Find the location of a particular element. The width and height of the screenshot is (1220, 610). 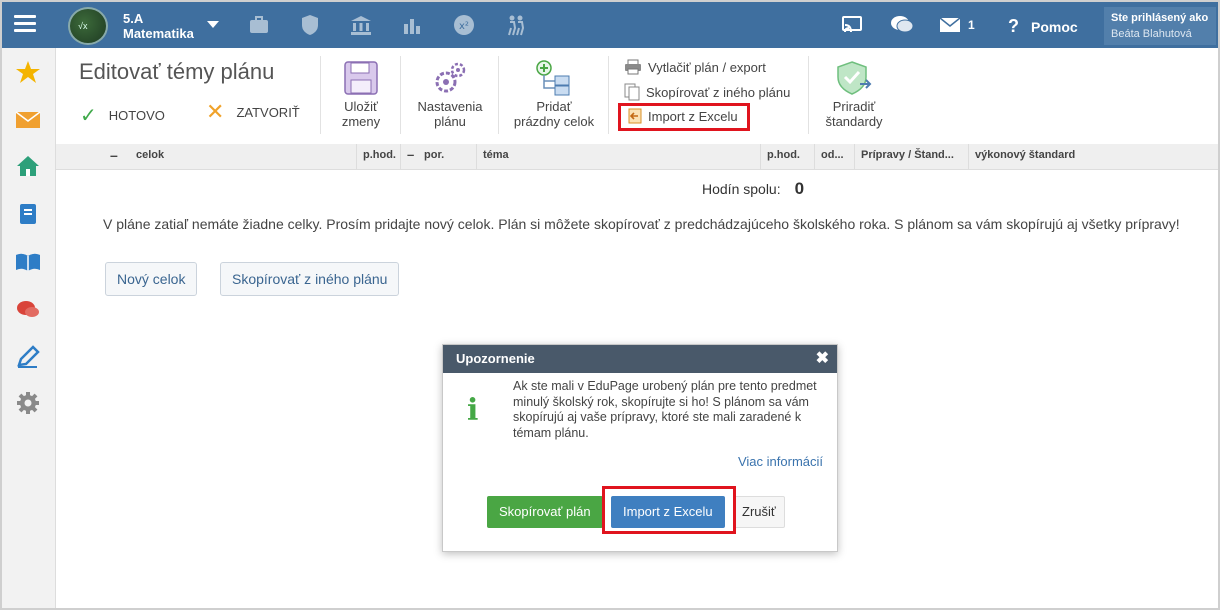

close-icon: ✖ is located at coordinates (822, 359).